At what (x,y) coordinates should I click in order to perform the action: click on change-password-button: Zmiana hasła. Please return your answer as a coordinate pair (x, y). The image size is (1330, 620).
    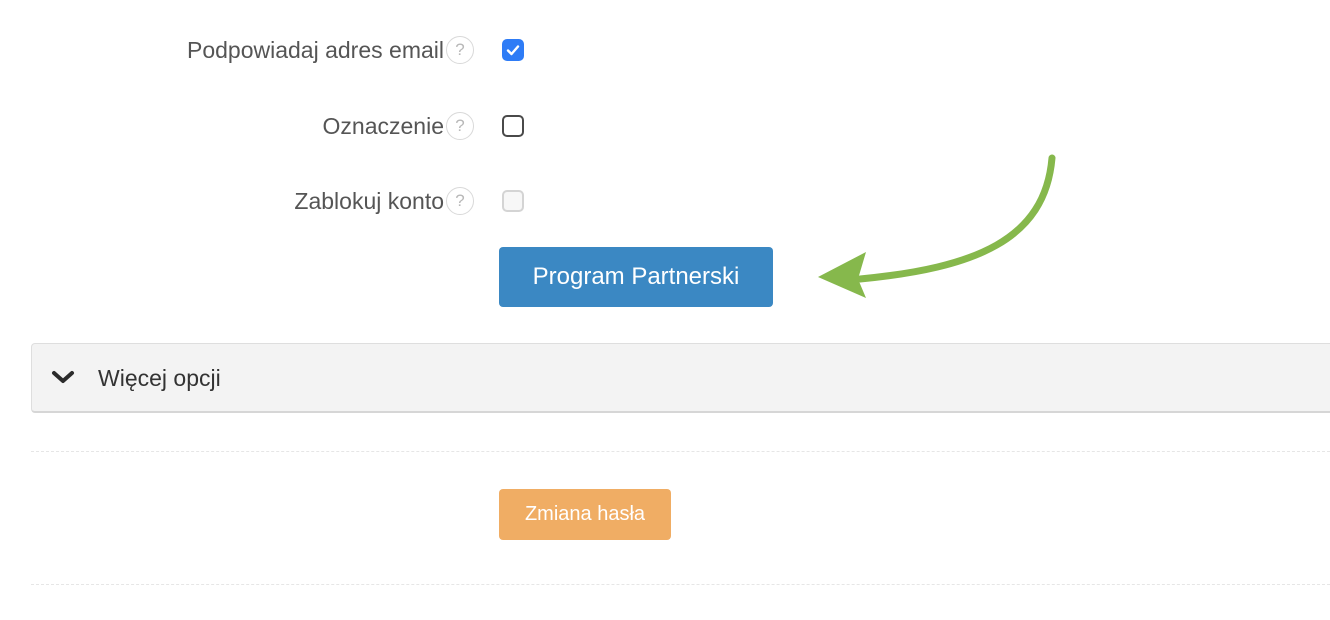
    Looking at the image, I should click on (585, 514).